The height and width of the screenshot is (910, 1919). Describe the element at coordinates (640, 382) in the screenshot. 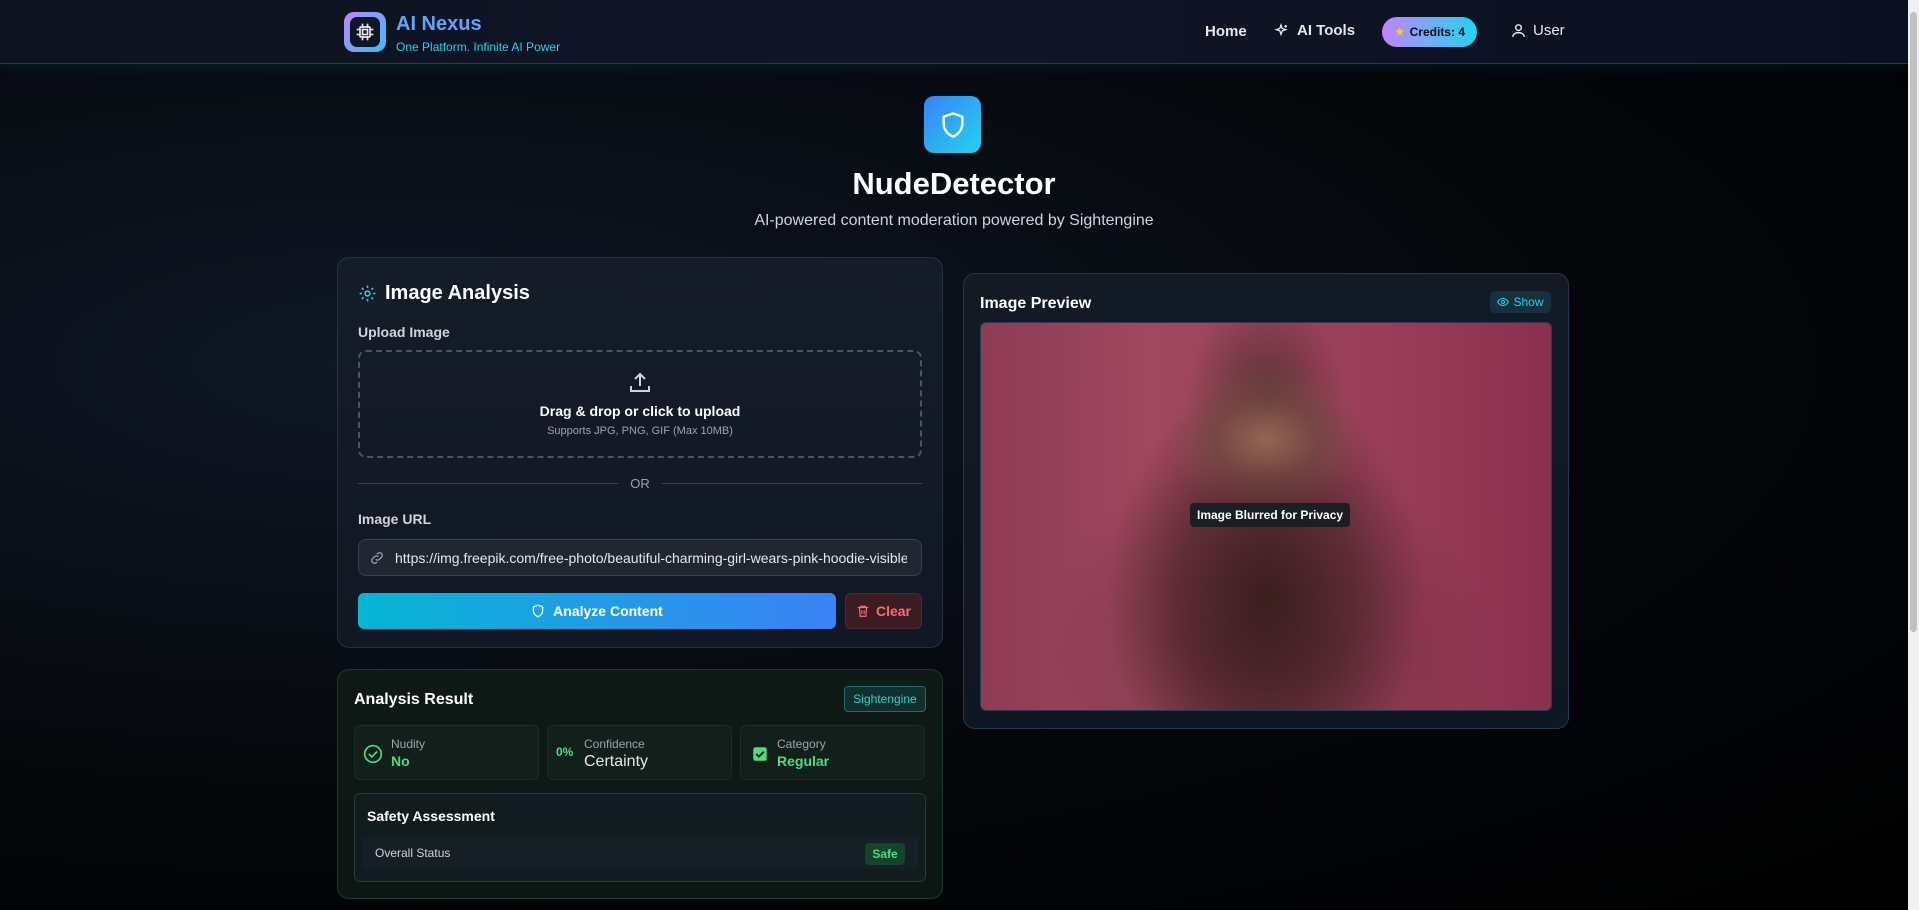

I see `upload-icon` at that location.